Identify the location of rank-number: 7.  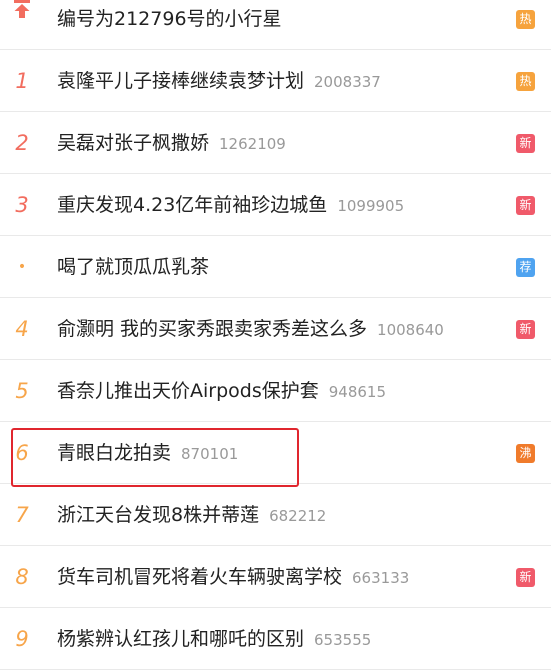
(22, 515).